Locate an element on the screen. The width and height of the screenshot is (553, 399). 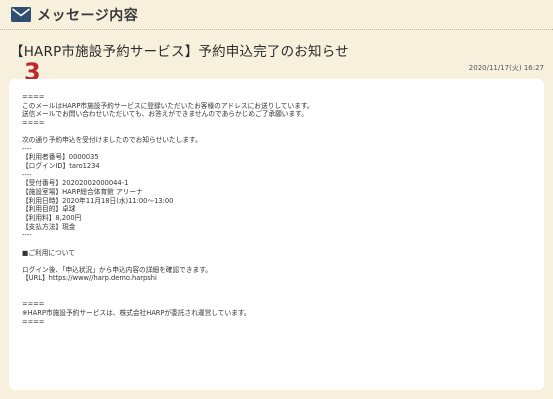
message-body-line: ■ご利用について is located at coordinates (48, 252).